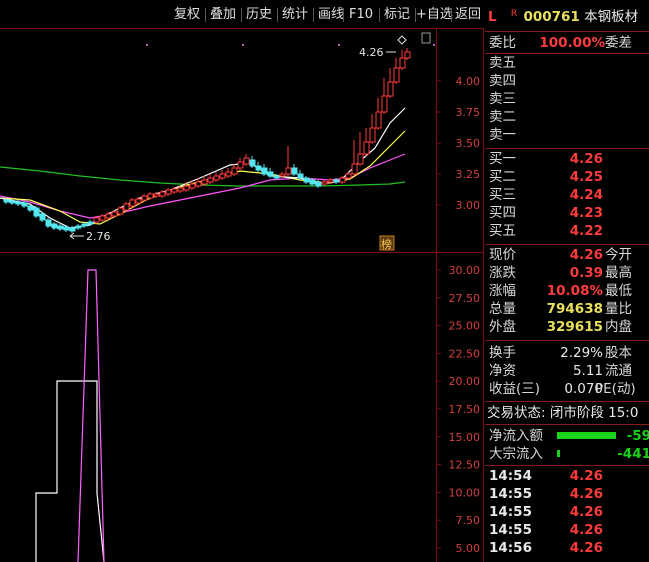 This screenshot has height=562, width=649. What do you see at coordinates (568, 159) in the screenshot?
I see `buy-1: 买一 4.26` at bounding box center [568, 159].